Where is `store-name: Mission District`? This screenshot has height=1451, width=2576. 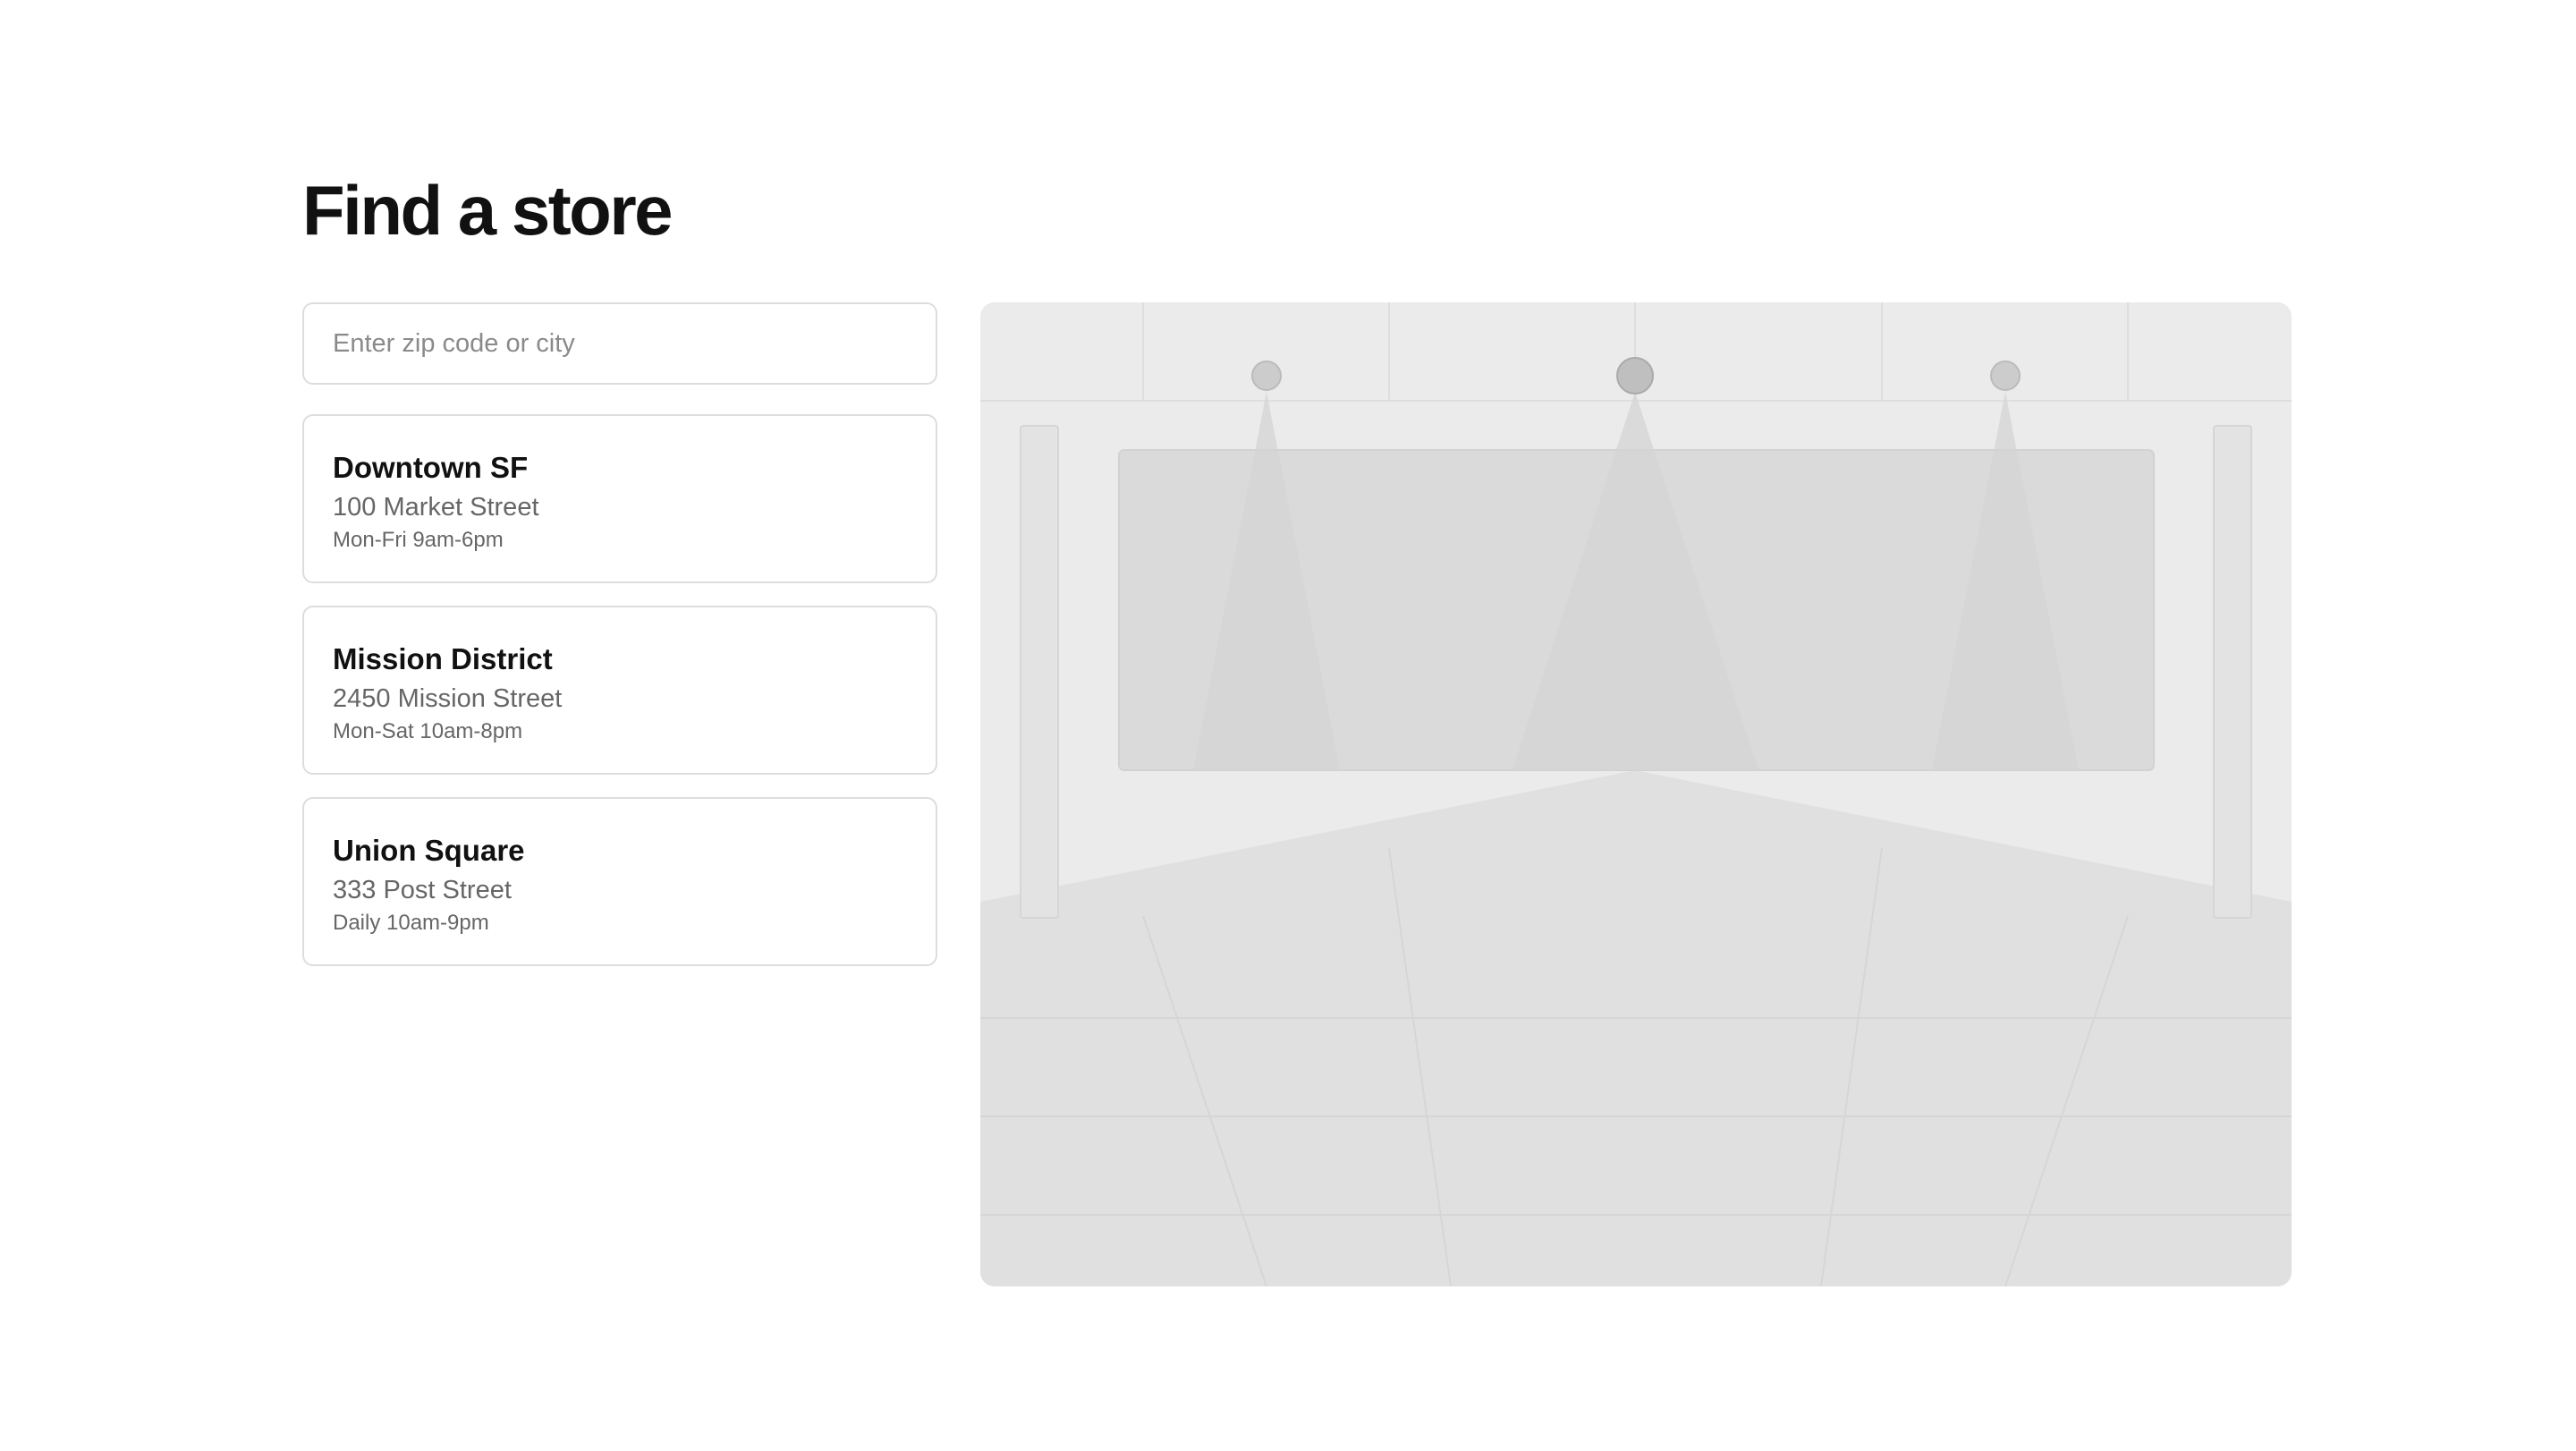 store-name: Mission District is located at coordinates (443, 658).